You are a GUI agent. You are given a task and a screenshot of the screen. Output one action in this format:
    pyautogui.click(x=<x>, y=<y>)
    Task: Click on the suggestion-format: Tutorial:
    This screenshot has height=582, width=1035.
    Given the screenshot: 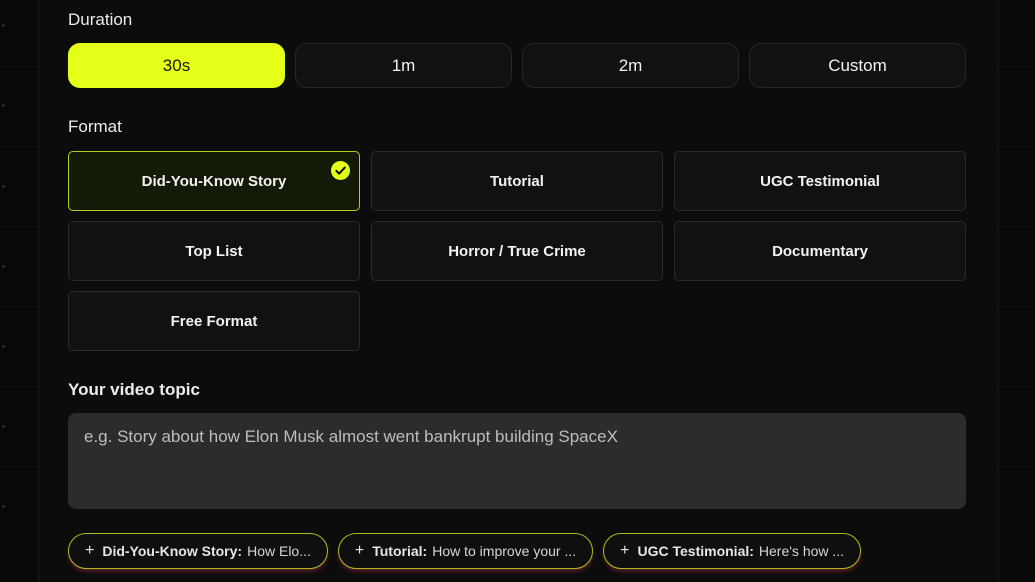 What is the action you would take?
    pyautogui.click(x=400, y=551)
    